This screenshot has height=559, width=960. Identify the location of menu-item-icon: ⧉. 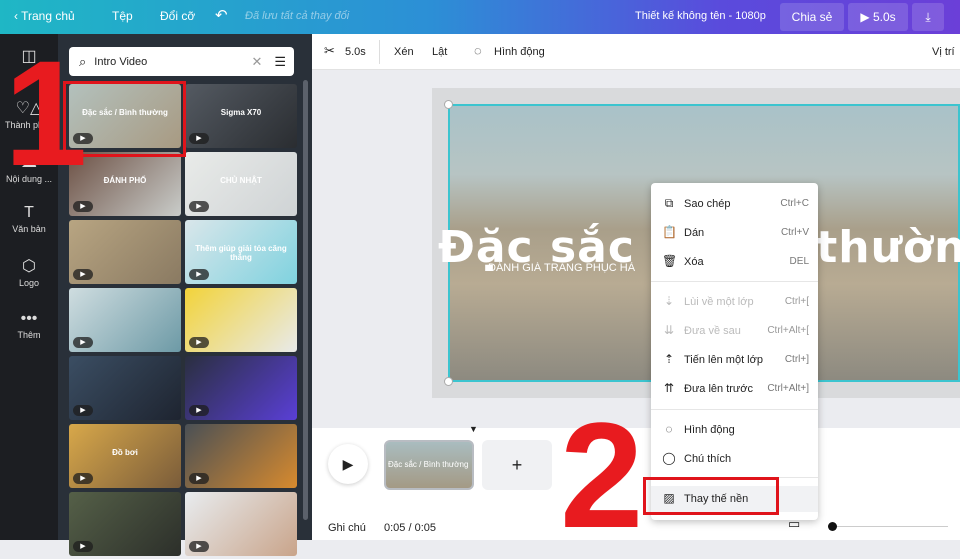
(669, 203).